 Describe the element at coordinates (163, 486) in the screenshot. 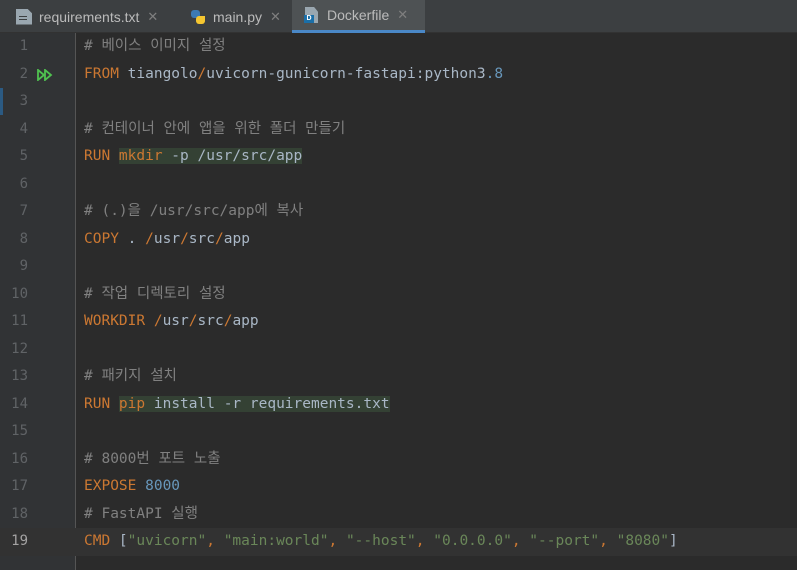

I see `code-token: 8000` at that location.